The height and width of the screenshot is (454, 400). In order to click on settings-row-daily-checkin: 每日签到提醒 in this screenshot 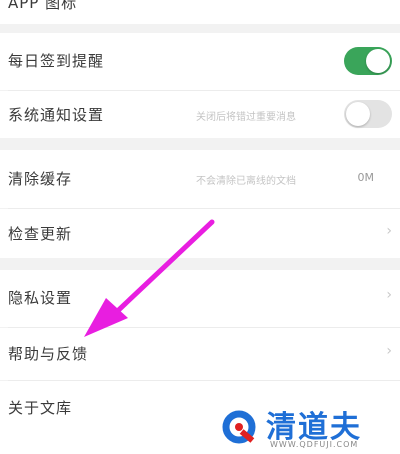, I will do `click(200, 61)`.